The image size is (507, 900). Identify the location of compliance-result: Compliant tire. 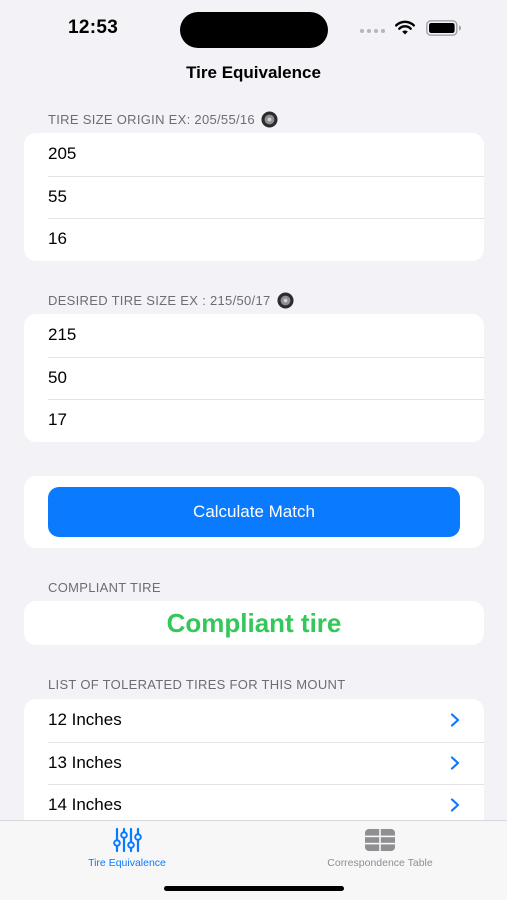
(254, 622).